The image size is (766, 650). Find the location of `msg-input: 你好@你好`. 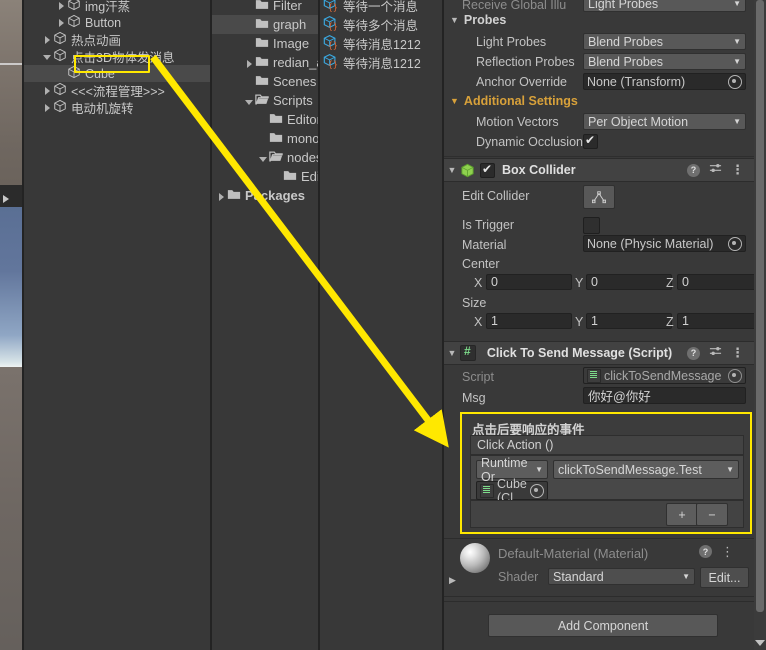

msg-input: 你好@你好 is located at coordinates (664, 395).